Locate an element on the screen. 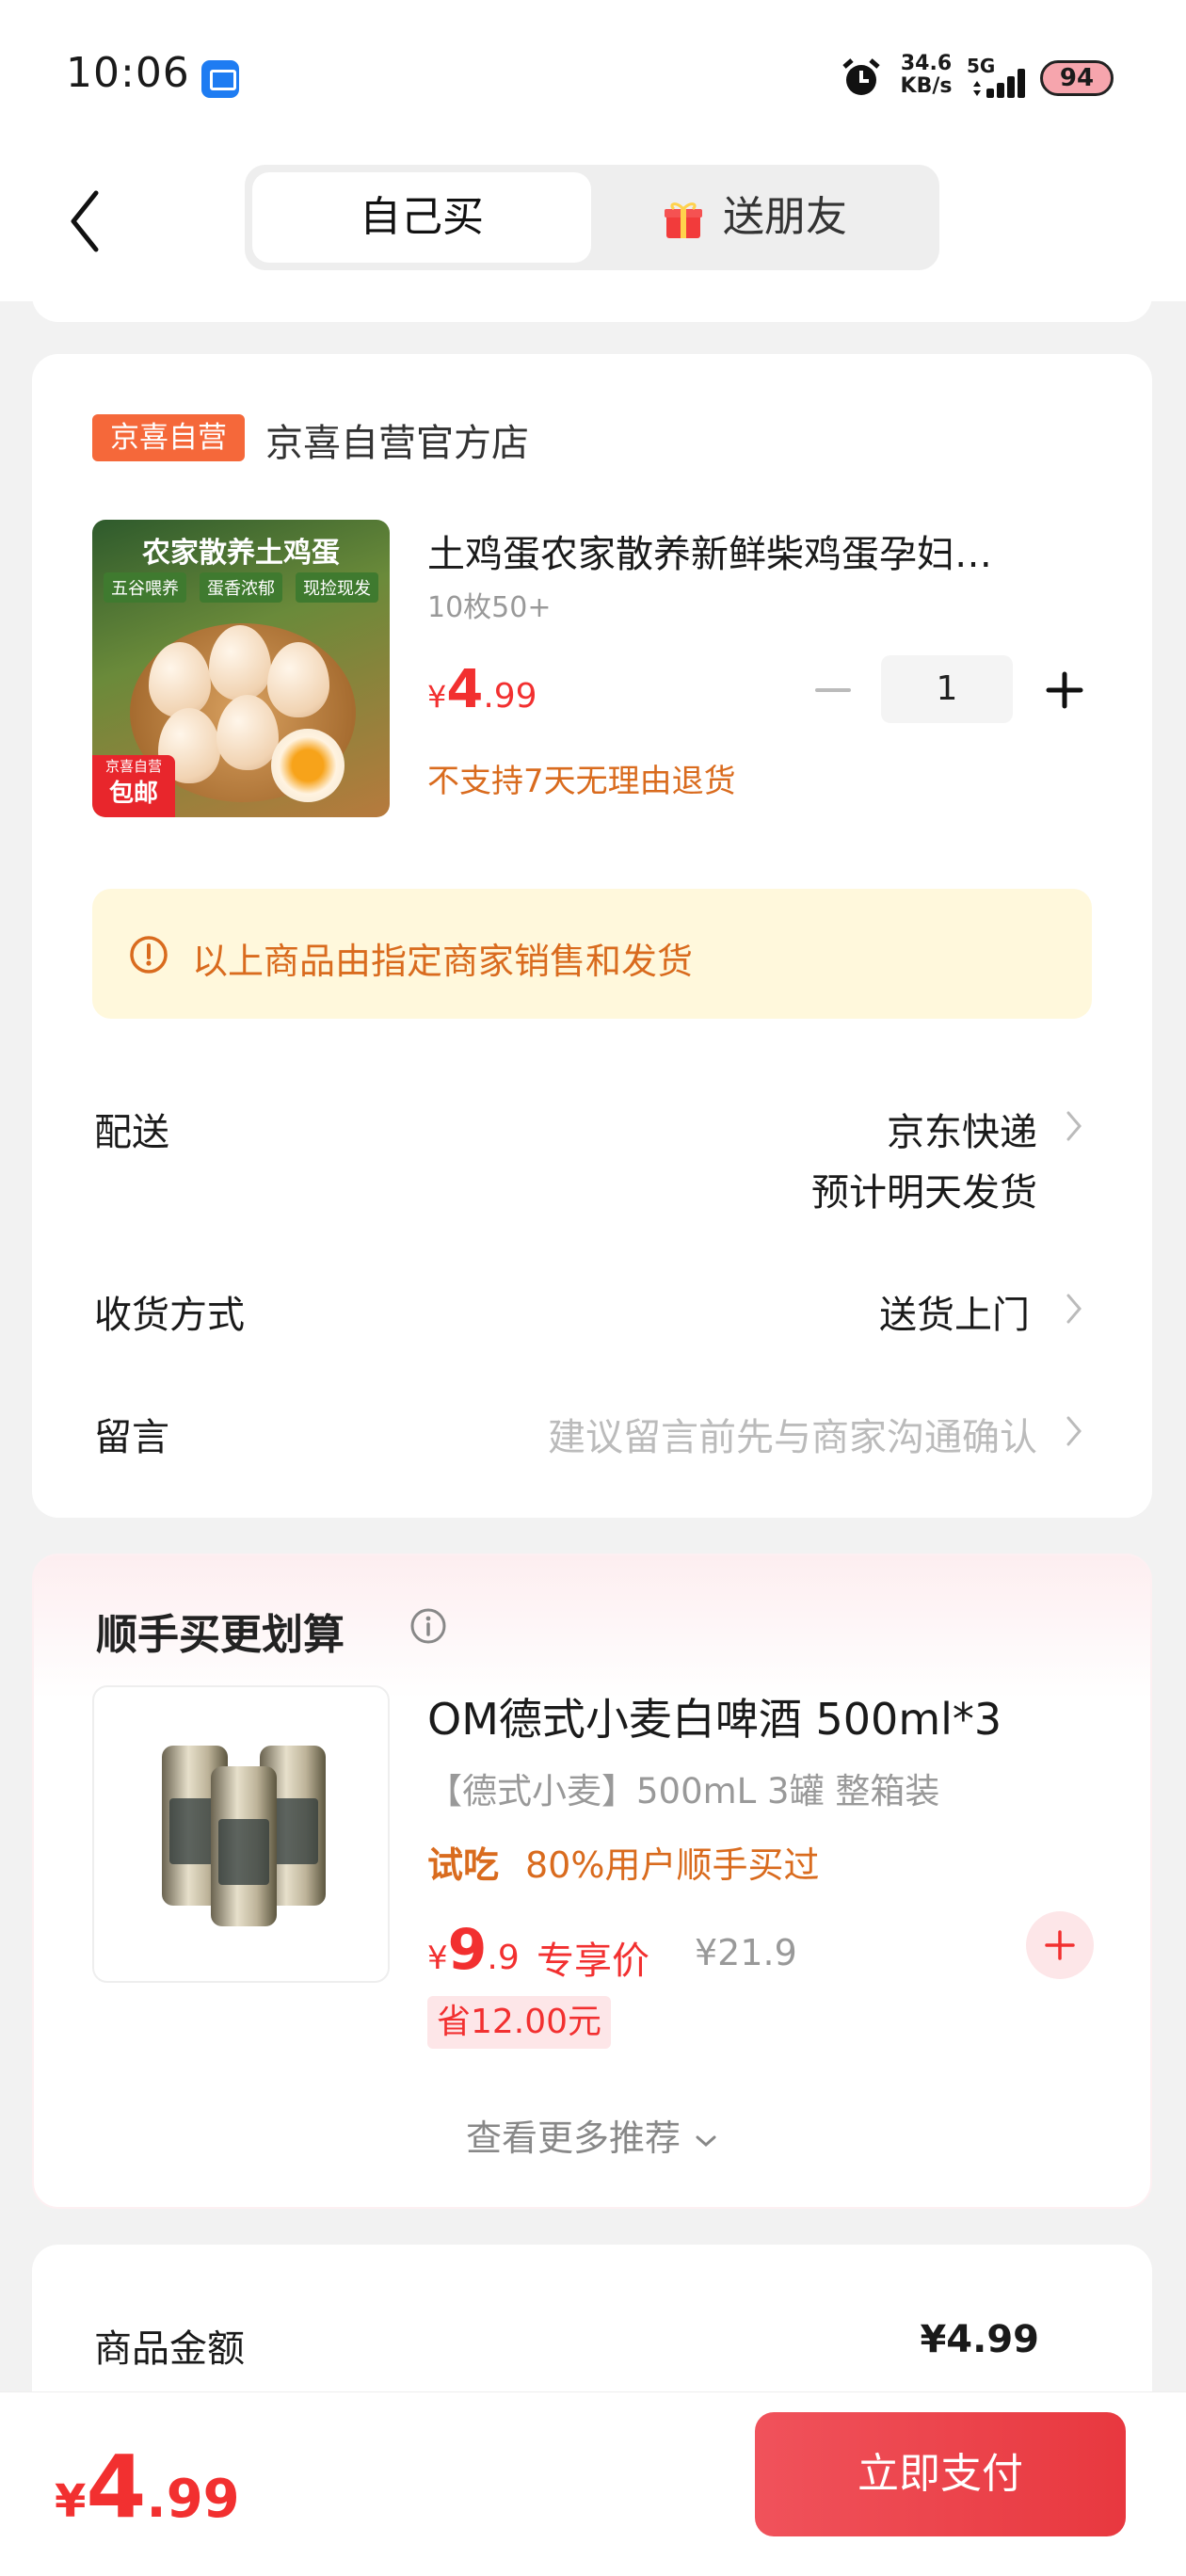 Image resolution: width=1186 pixels, height=2576 pixels. battery-indicator: 94 is located at coordinates (1077, 78).